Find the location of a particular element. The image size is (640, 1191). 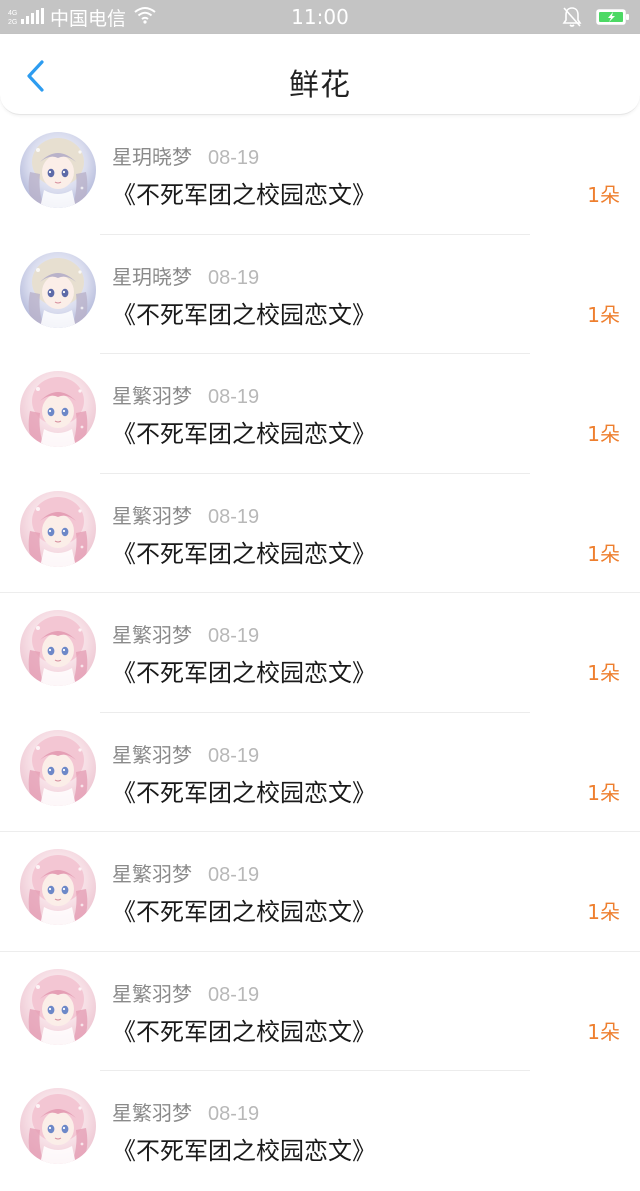

bell-muted-icon is located at coordinates (572, 19).